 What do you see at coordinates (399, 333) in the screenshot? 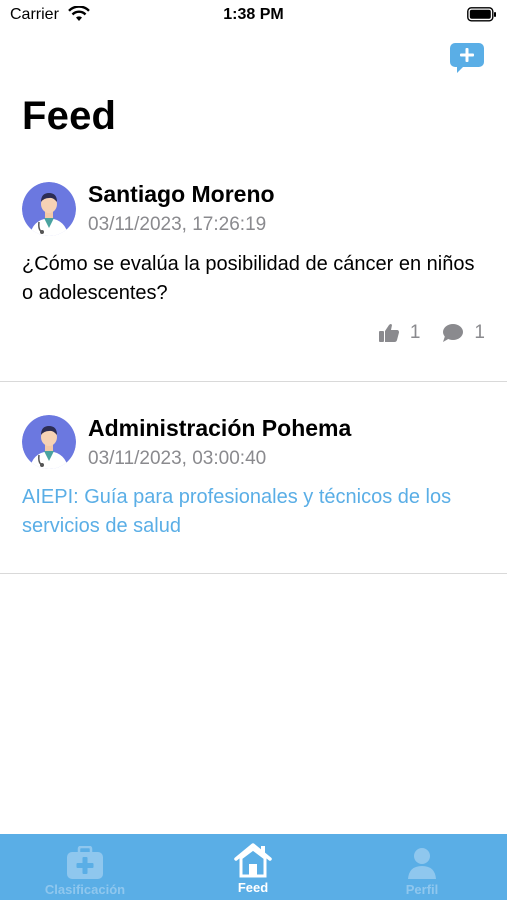
I see `like-button: 1` at bounding box center [399, 333].